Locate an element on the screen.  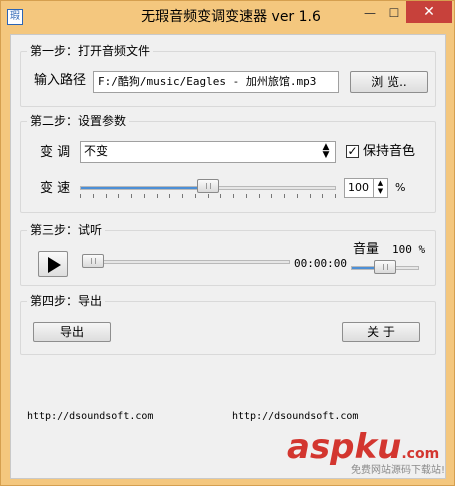
speed-unit: % is located at coordinates (400, 187).